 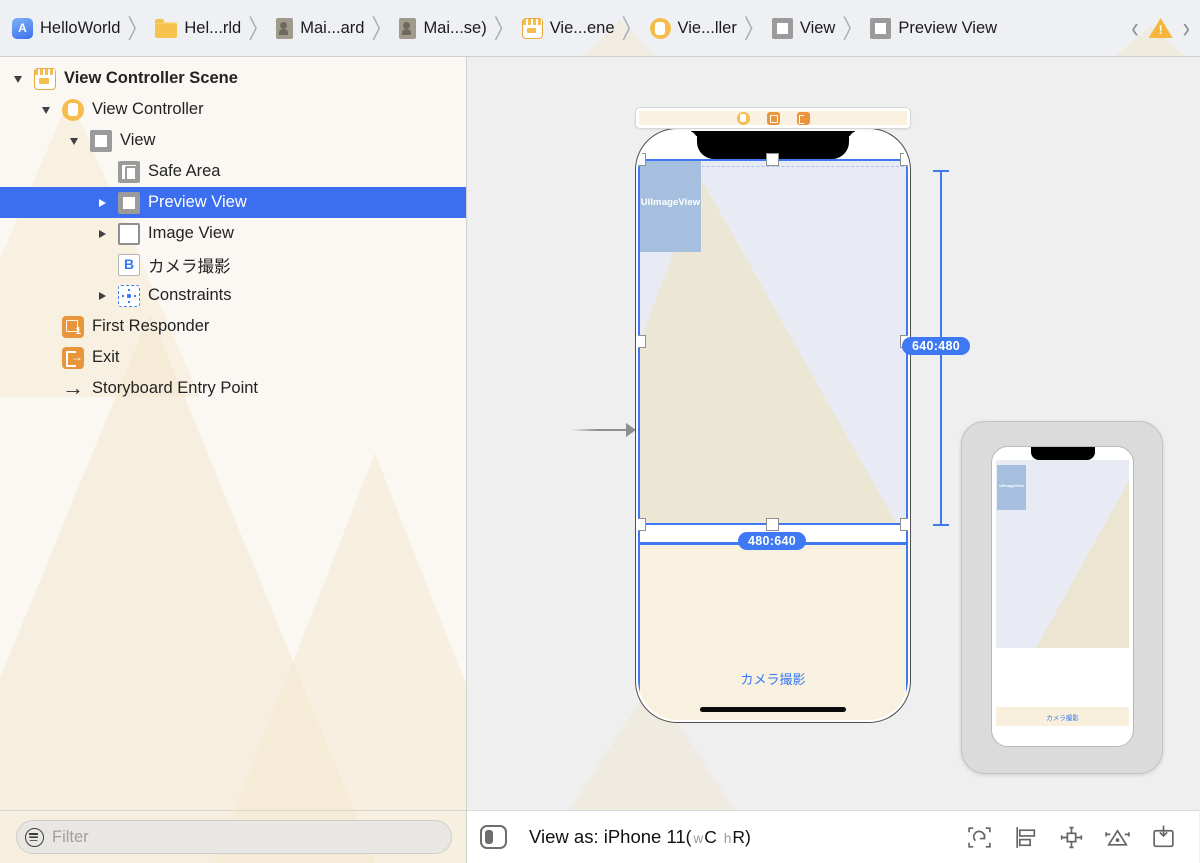 I want to click on aspect-ratio-label: 480:640, so click(x=772, y=541).